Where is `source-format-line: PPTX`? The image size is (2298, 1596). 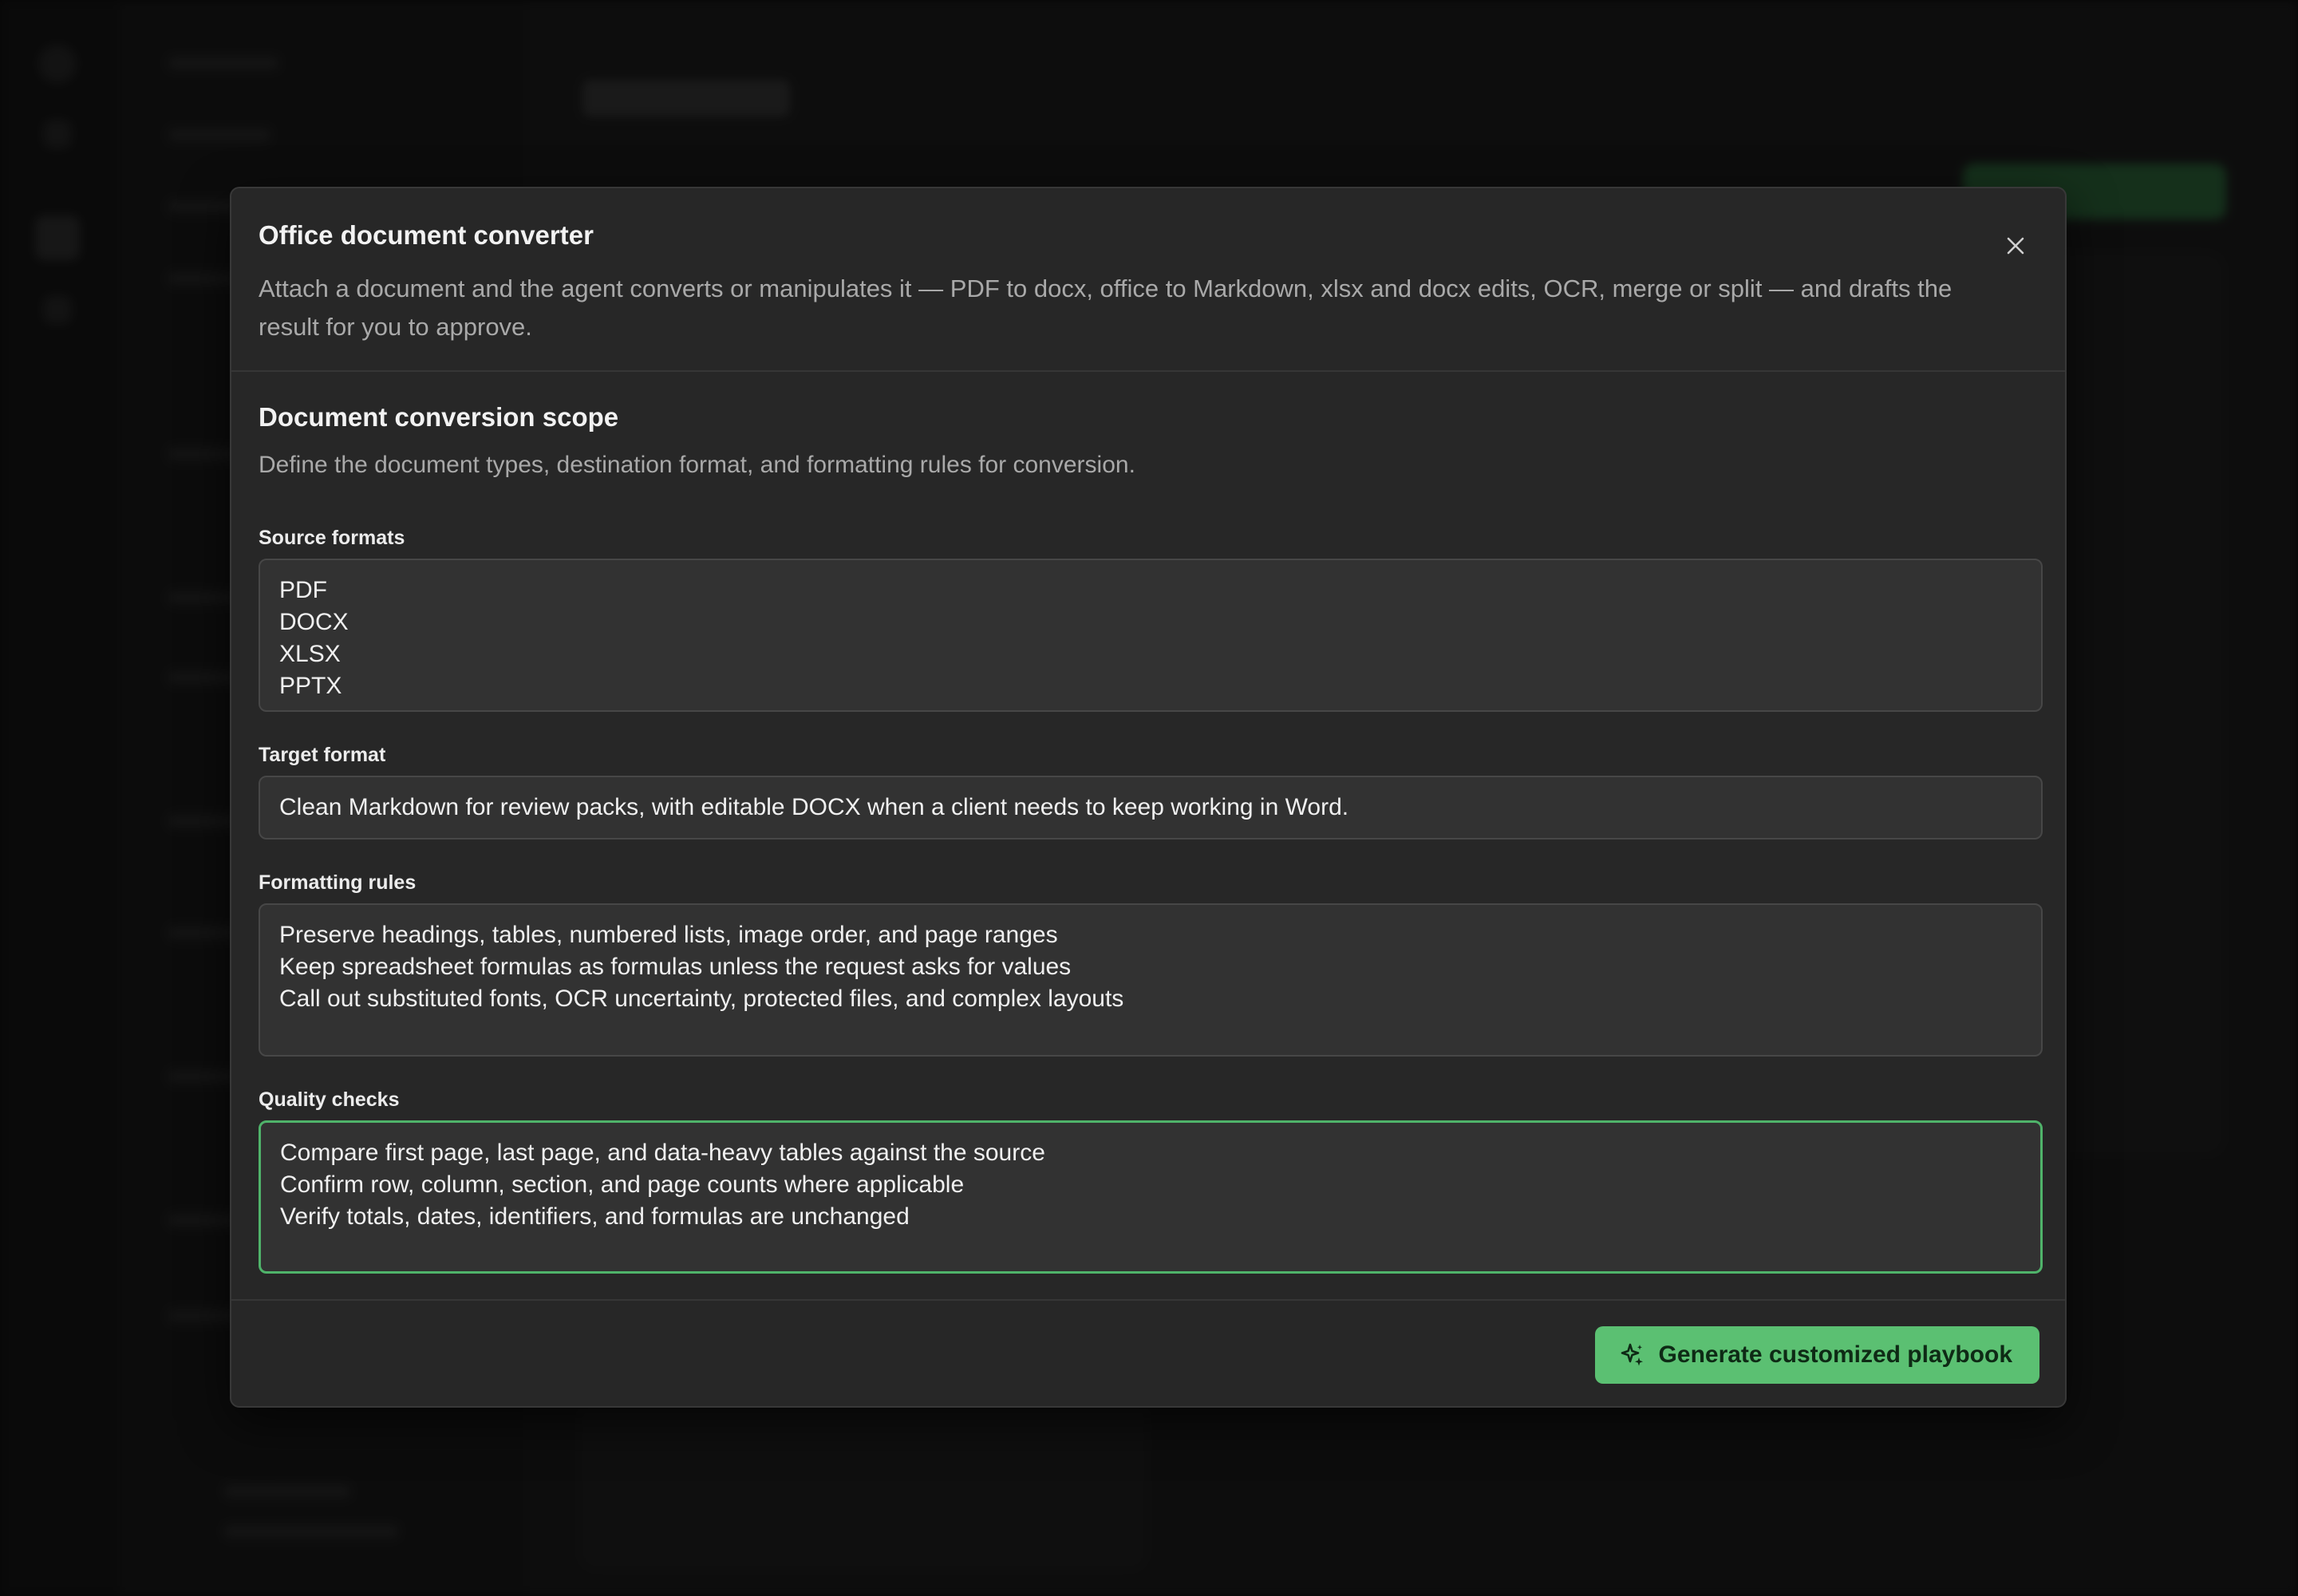 source-format-line: PPTX is located at coordinates (311, 686).